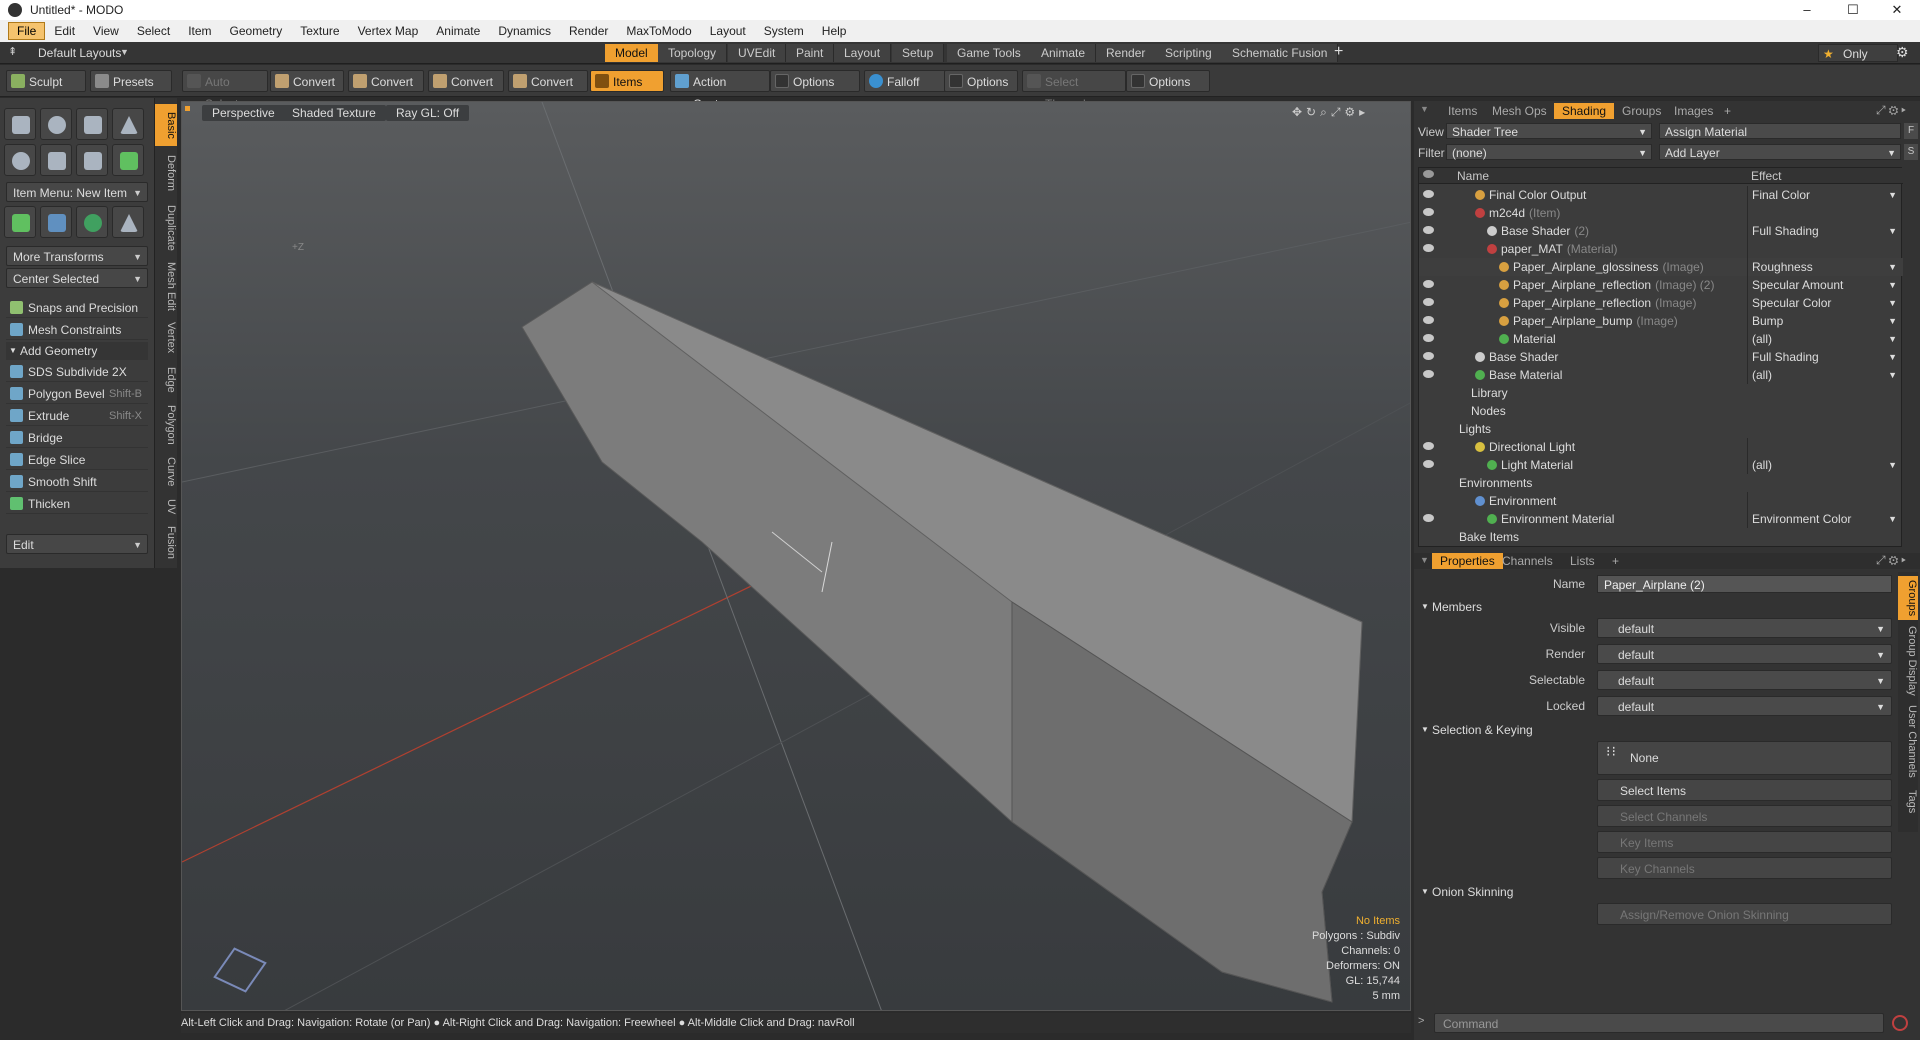 Image resolution: width=1920 pixels, height=1040 pixels. I want to click on vtab-duplicate: Duplicate, so click(166, 228).